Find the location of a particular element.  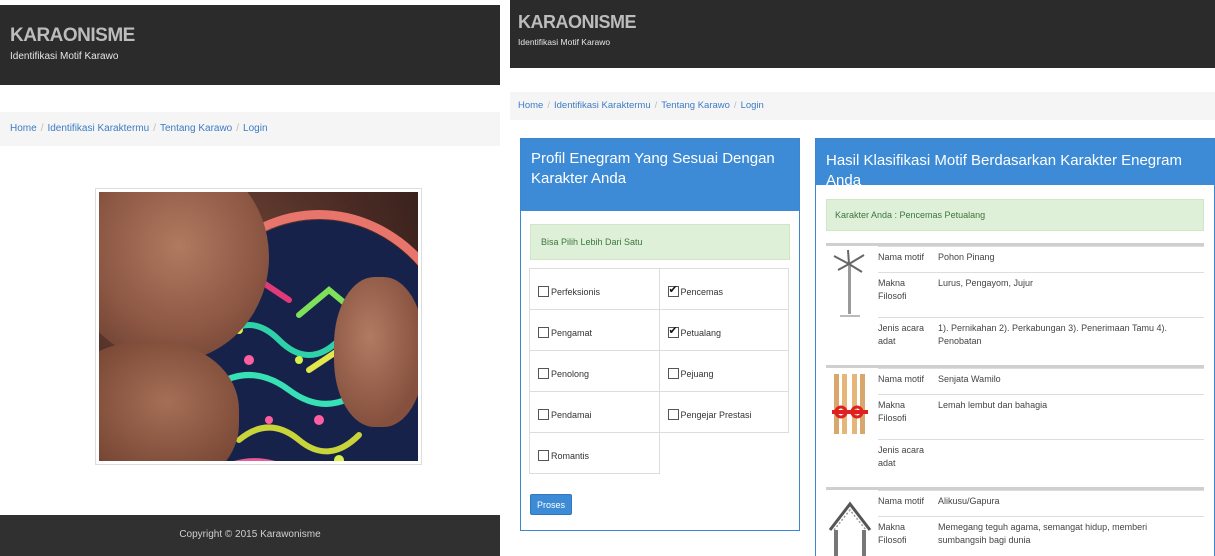

wamilo-motif-icon is located at coordinates (850, 427).